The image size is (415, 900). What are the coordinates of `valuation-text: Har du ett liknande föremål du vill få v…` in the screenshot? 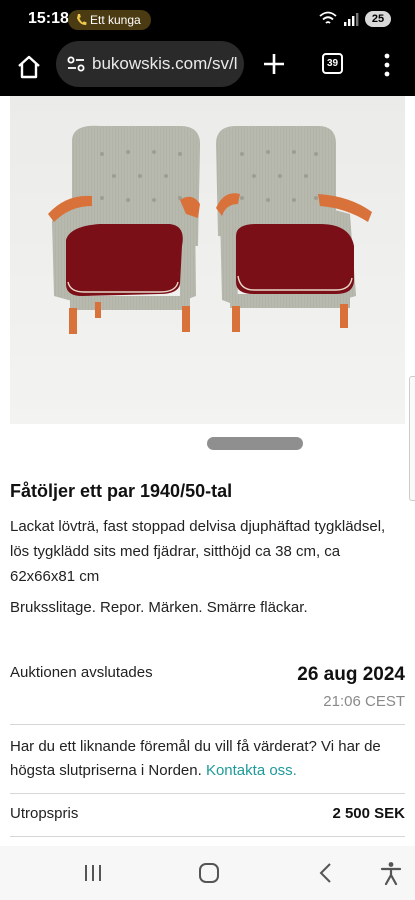 It's located at (195, 758).